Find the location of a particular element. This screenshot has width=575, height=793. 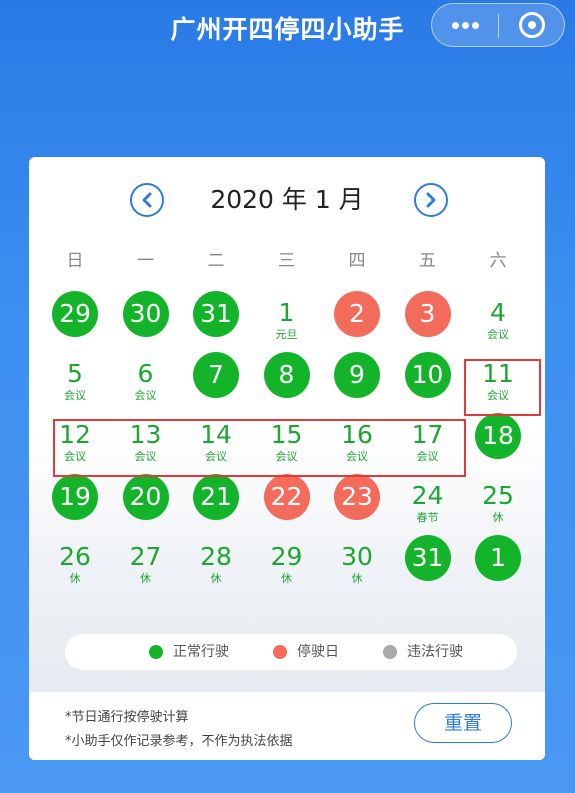

day-cell: 22 is located at coordinates (287, 501).